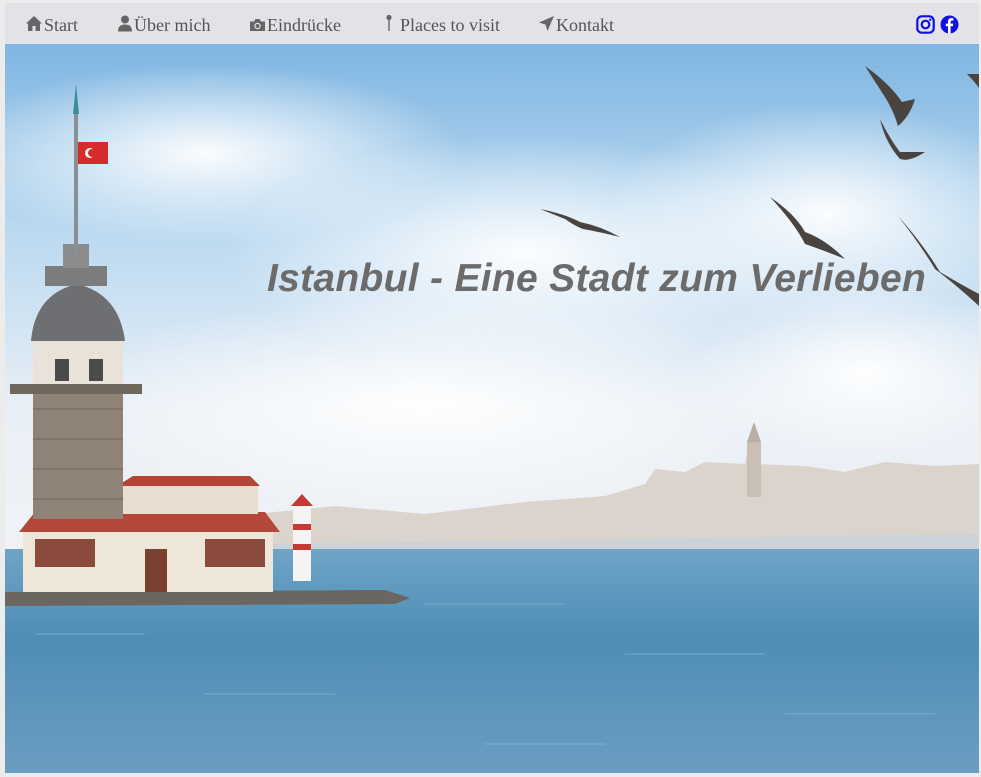 The height and width of the screenshot is (777, 981). I want to click on nav-item-label: Places to visit, so click(450, 25).